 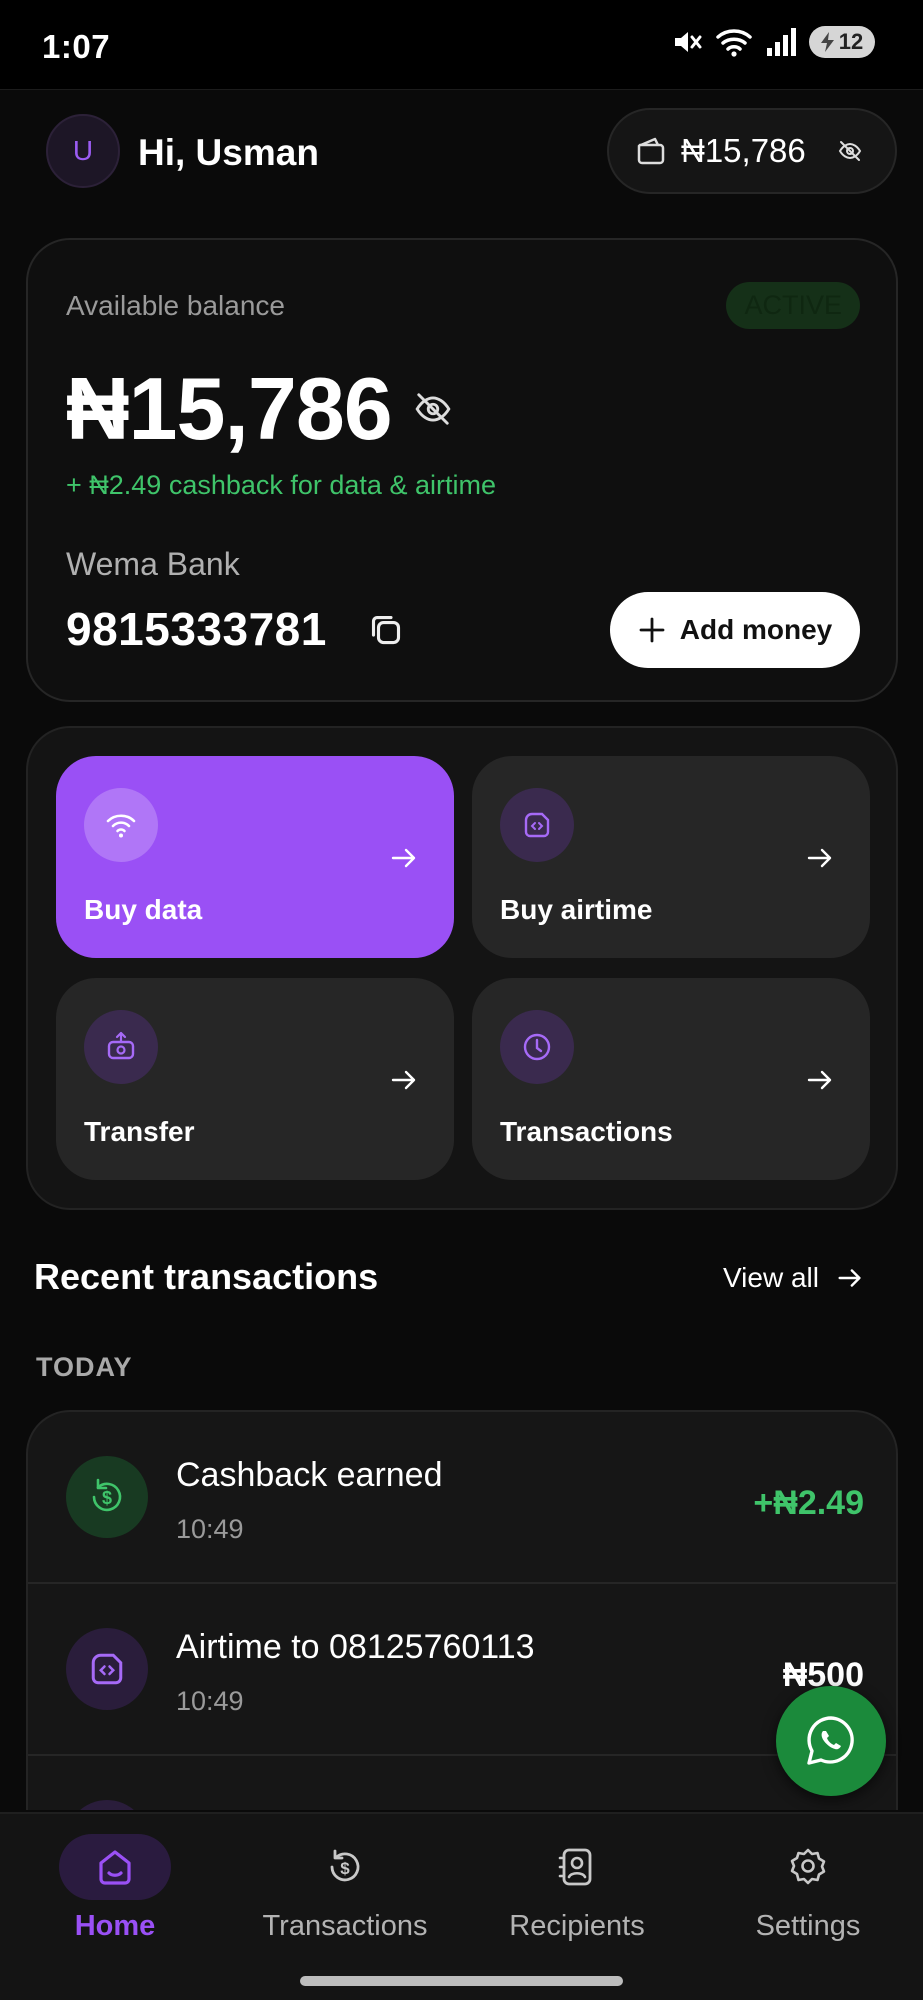 I want to click on clock-icon, so click(x=537, y=1047).